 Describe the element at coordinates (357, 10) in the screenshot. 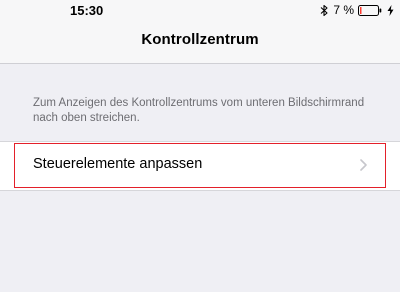

I see `status-indicators: 7 %` at that location.